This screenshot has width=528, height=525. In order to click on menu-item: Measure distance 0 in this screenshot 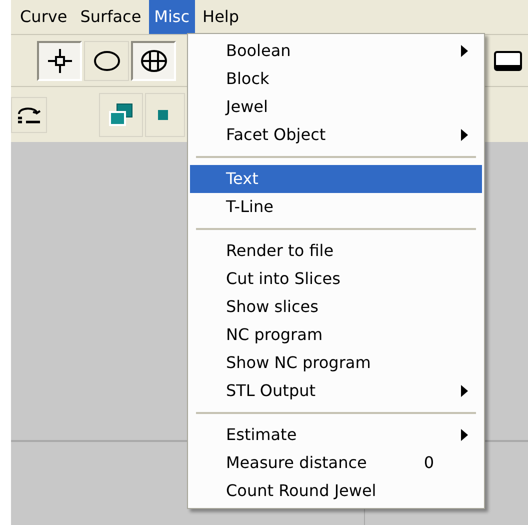, I will do `click(336, 463)`.